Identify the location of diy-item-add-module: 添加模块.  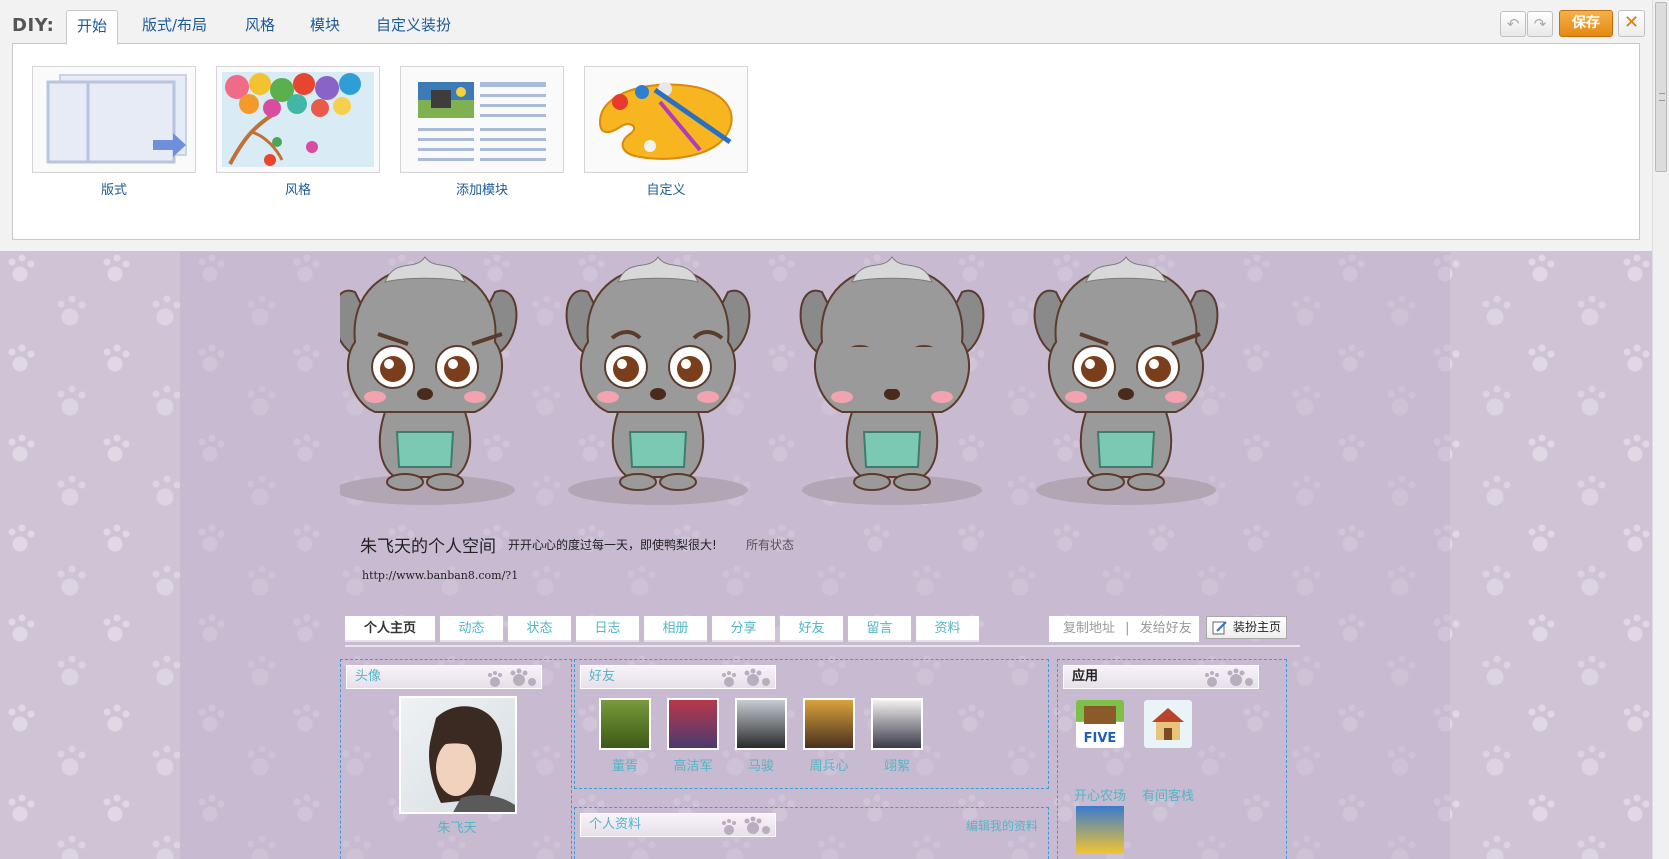
(482, 132).